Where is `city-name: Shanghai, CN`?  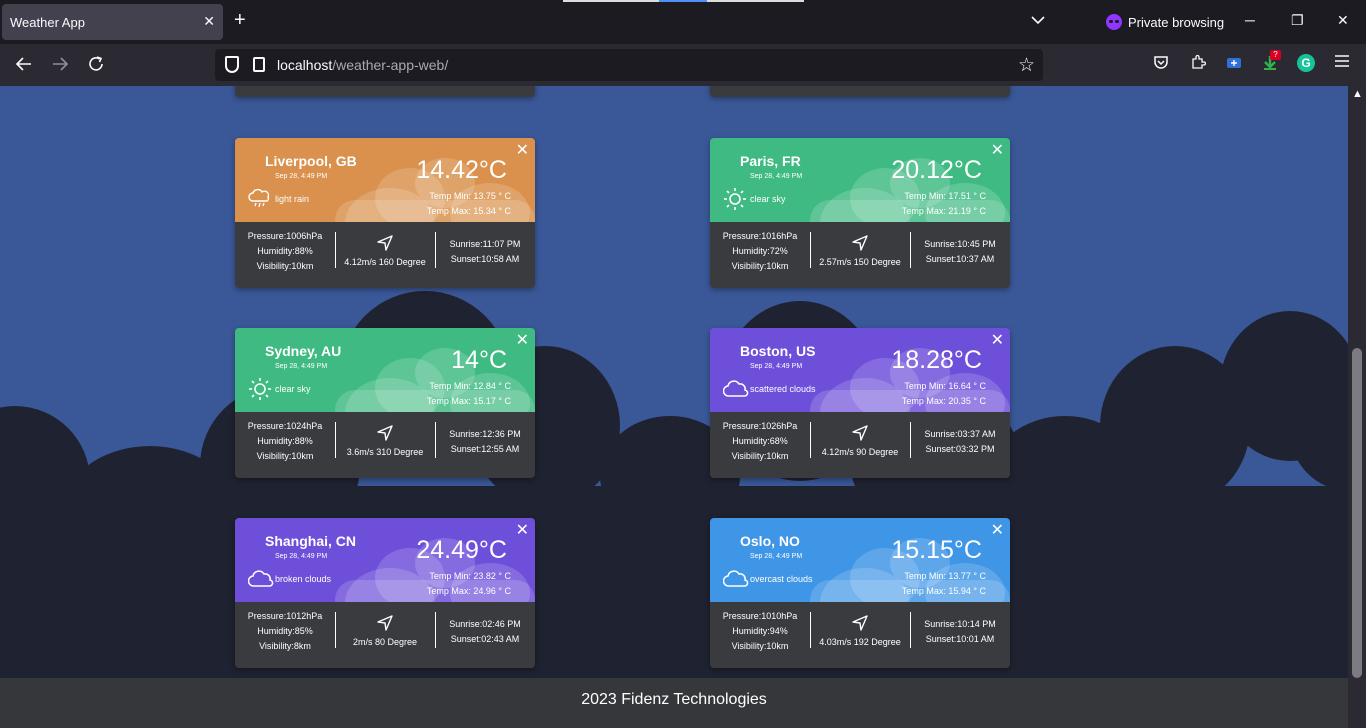
city-name: Shanghai, CN is located at coordinates (311, 541).